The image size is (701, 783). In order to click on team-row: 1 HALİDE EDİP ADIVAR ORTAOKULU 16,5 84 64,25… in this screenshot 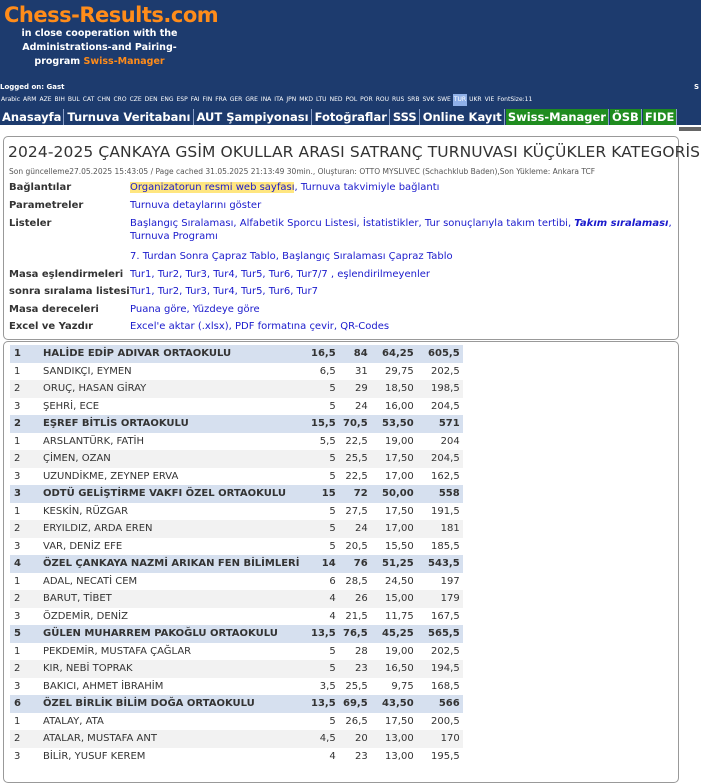, I will do `click(236, 354)`.